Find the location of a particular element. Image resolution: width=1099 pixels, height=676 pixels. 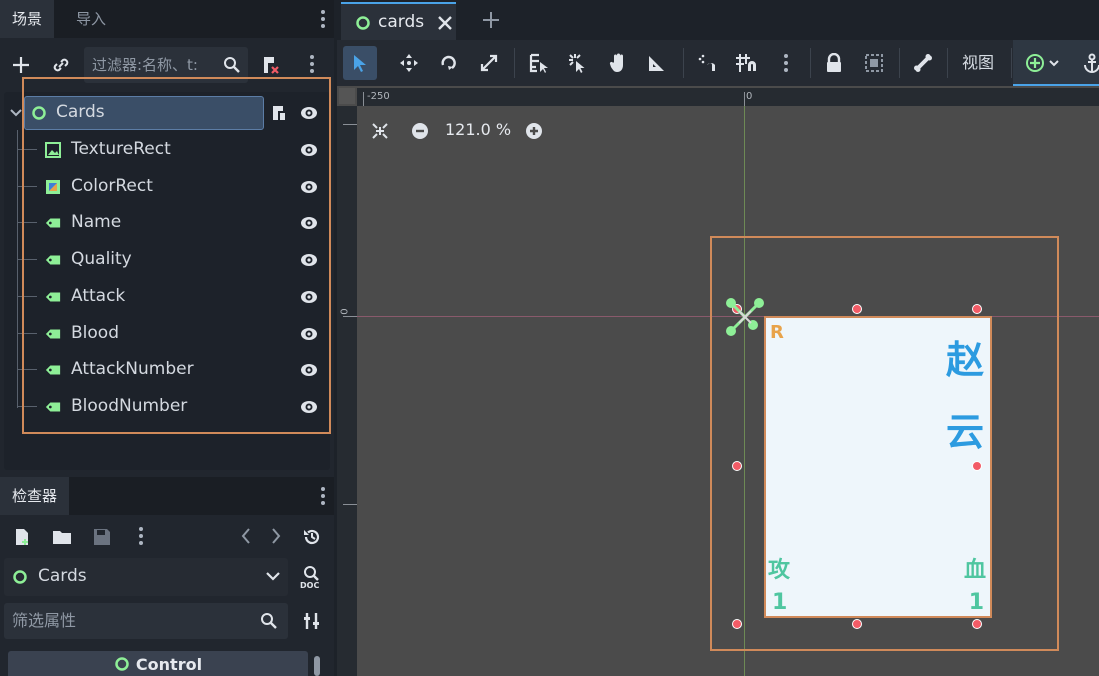

group-icon is located at coordinates (874, 63).